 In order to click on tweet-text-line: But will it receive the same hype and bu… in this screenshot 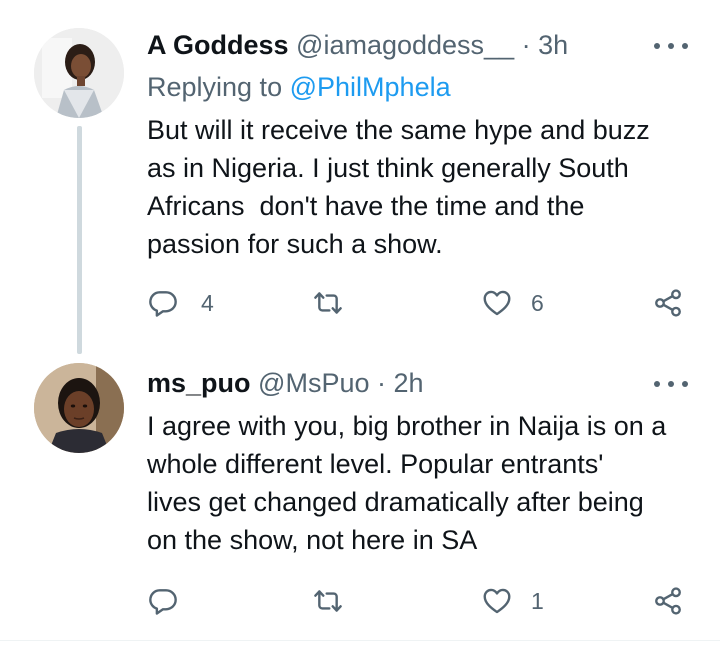, I will do `click(398, 130)`.